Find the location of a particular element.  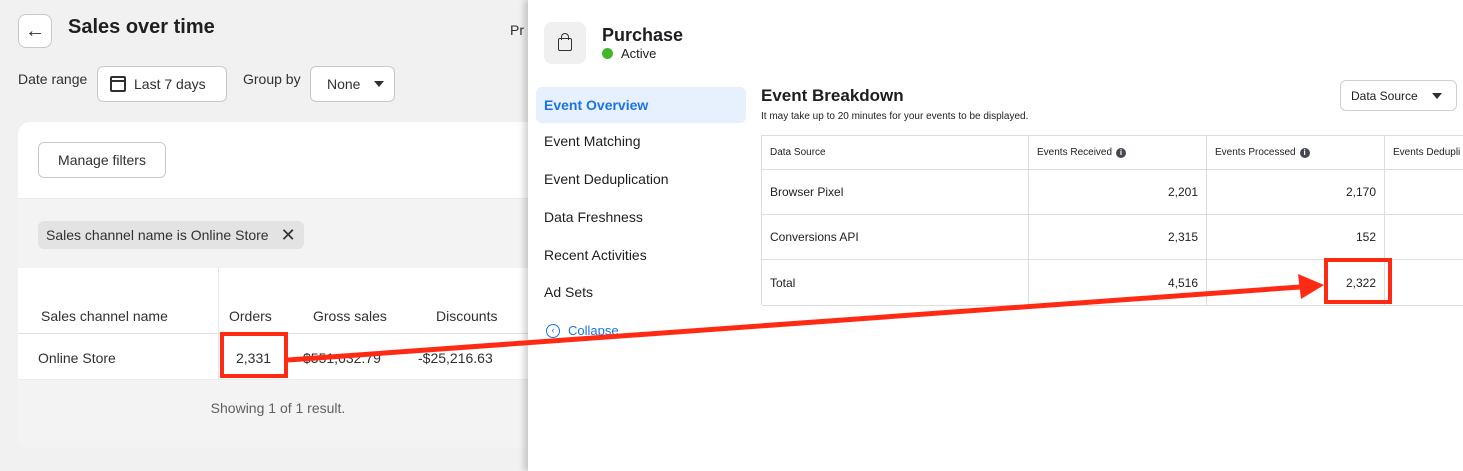

arrow-head is located at coordinates (1311, 286).